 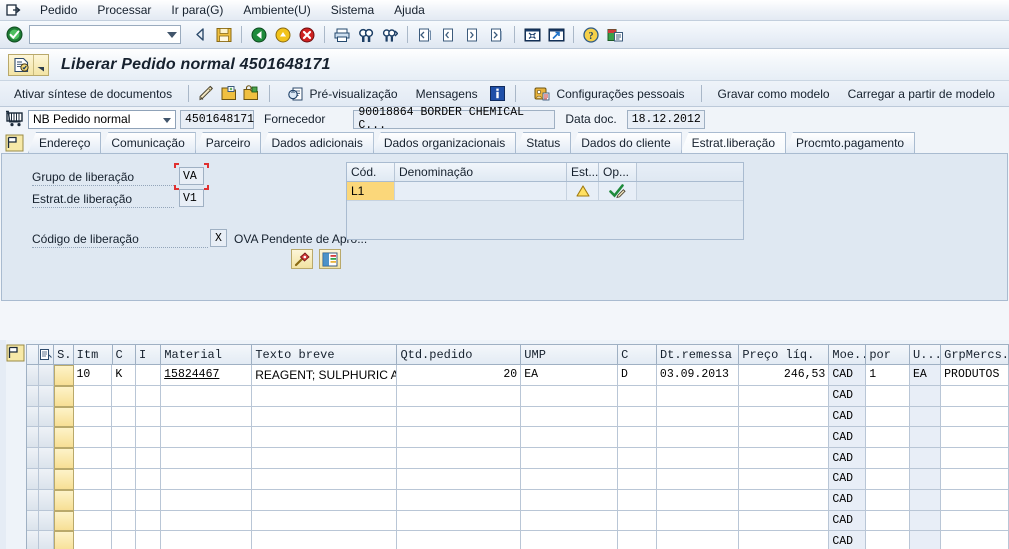 I want to click on release-cell-codigo: L1, so click(x=371, y=191).